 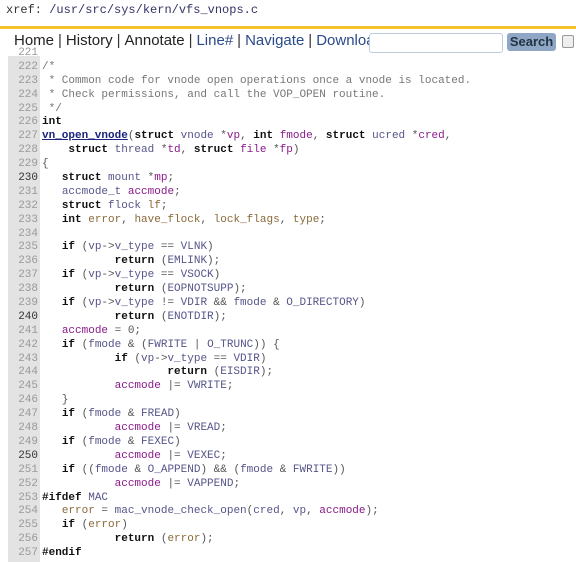 I want to click on code-token: VLNK, so click(x=194, y=247).